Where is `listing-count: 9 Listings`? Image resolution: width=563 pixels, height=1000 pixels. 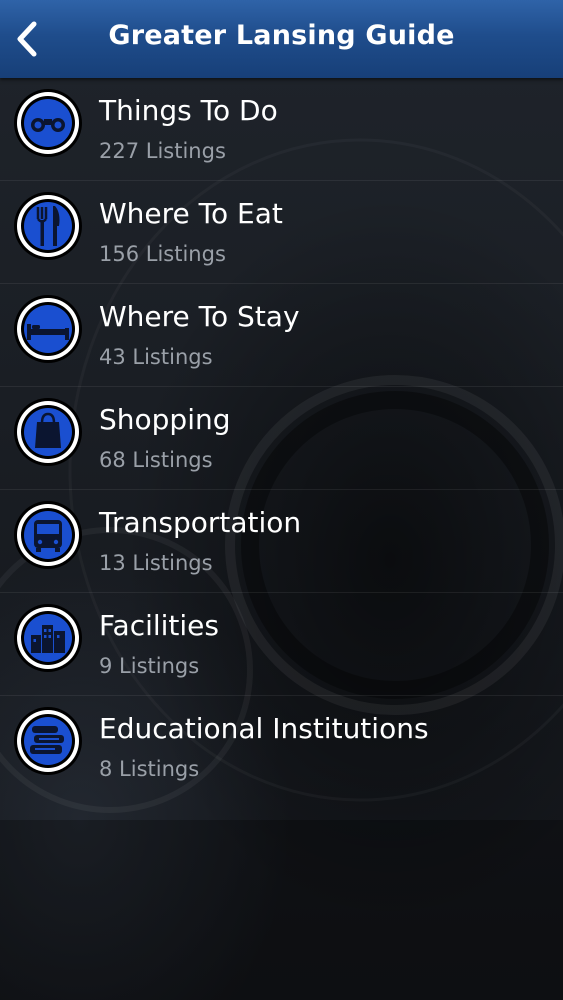
listing-count: 9 Listings is located at coordinates (149, 666).